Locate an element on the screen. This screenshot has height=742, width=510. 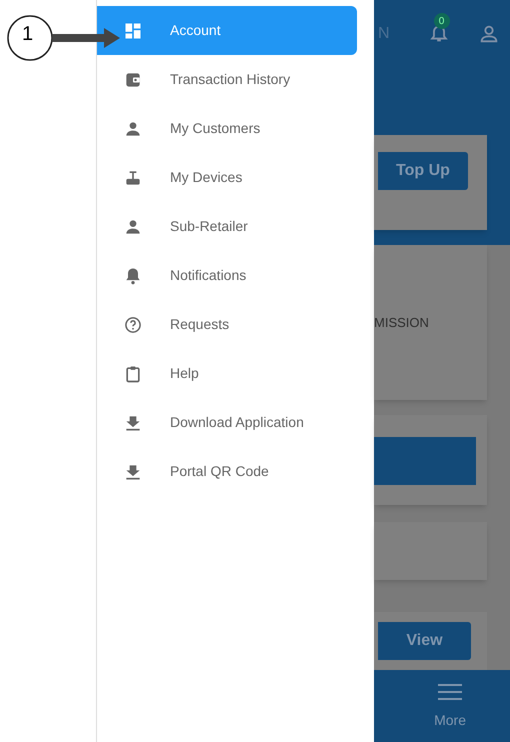
drawer-item: My Customers is located at coordinates (227, 128).